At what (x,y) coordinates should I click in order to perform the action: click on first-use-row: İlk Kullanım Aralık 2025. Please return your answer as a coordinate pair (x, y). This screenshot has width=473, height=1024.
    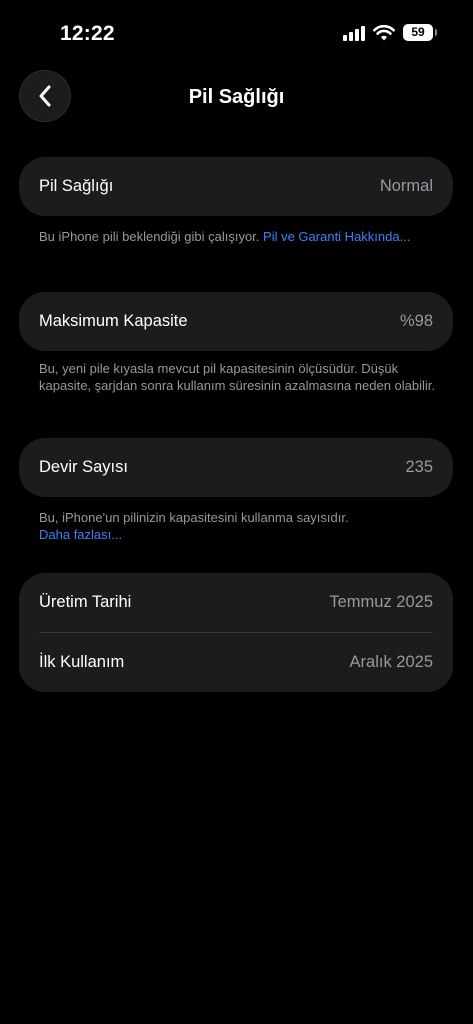
    Looking at the image, I should click on (236, 662).